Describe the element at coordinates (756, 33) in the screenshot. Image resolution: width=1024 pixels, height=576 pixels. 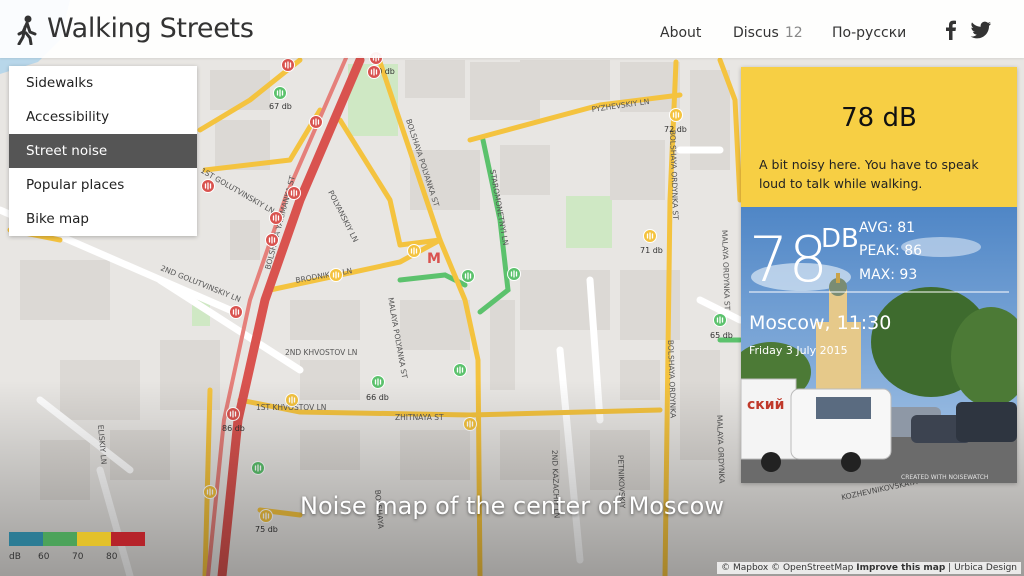
I see `nav-discus-label: Discus` at that location.